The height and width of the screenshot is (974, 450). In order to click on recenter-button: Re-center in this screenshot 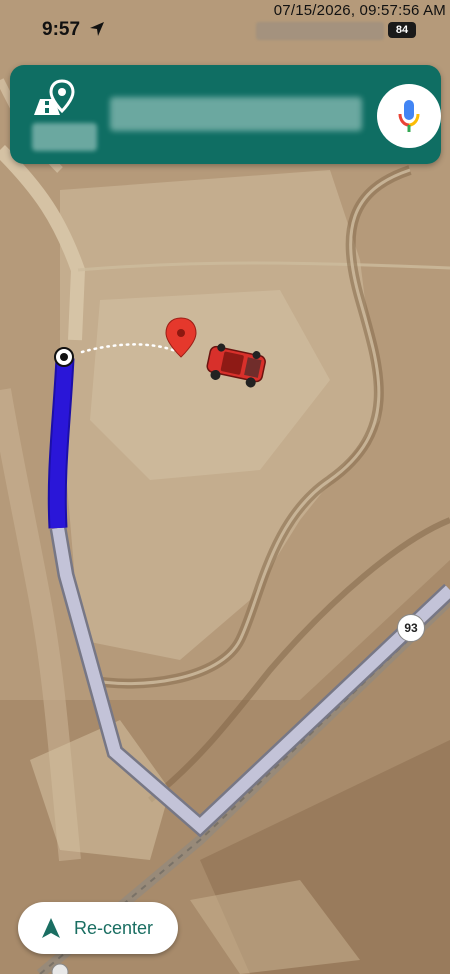, I will do `click(98, 928)`.